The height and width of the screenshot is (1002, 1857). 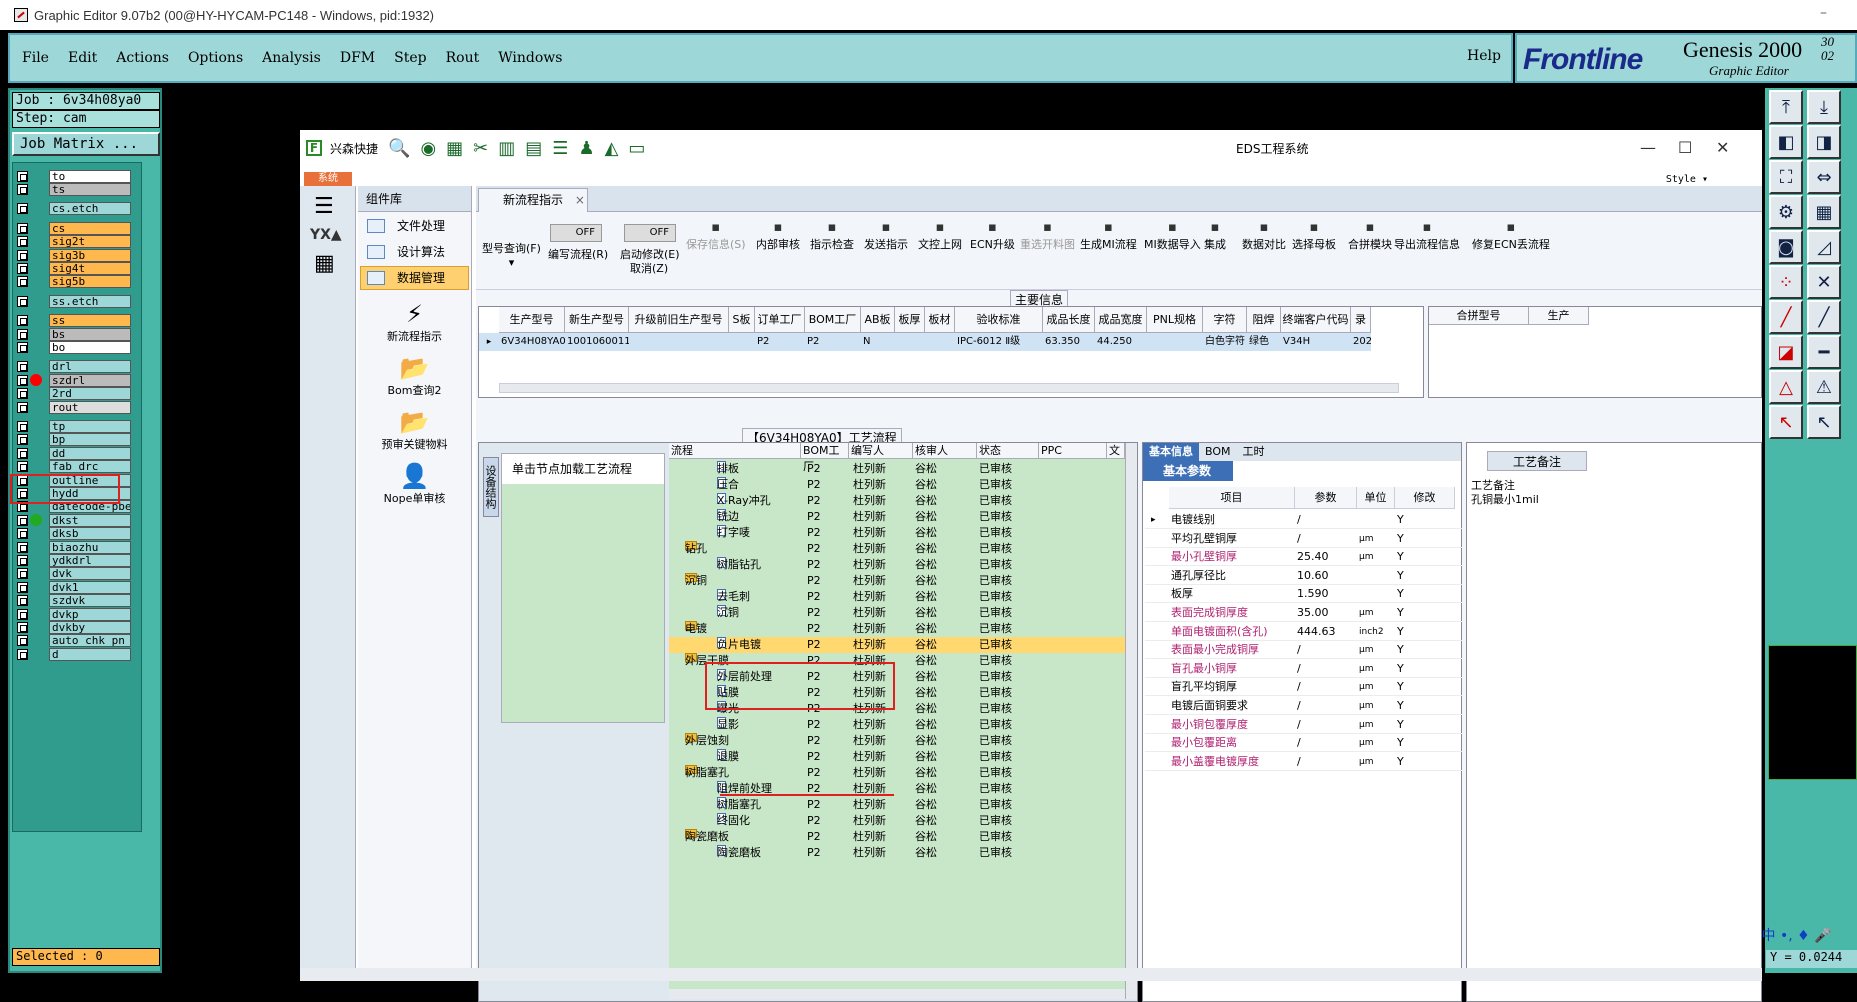 I want to click on tree-header: 编写人, so click(x=881, y=451).